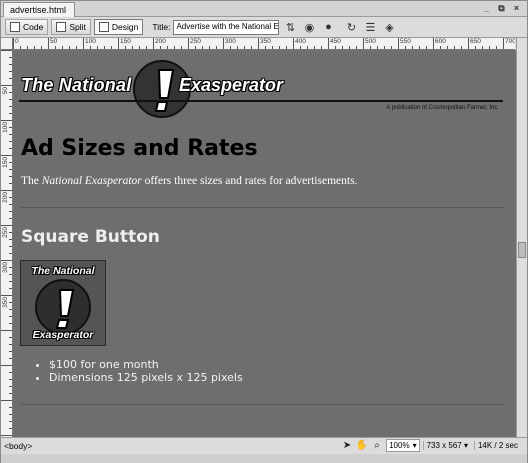 This screenshot has width=528, height=463. I want to click on restore-icon: ⧉, so click(501, 8).